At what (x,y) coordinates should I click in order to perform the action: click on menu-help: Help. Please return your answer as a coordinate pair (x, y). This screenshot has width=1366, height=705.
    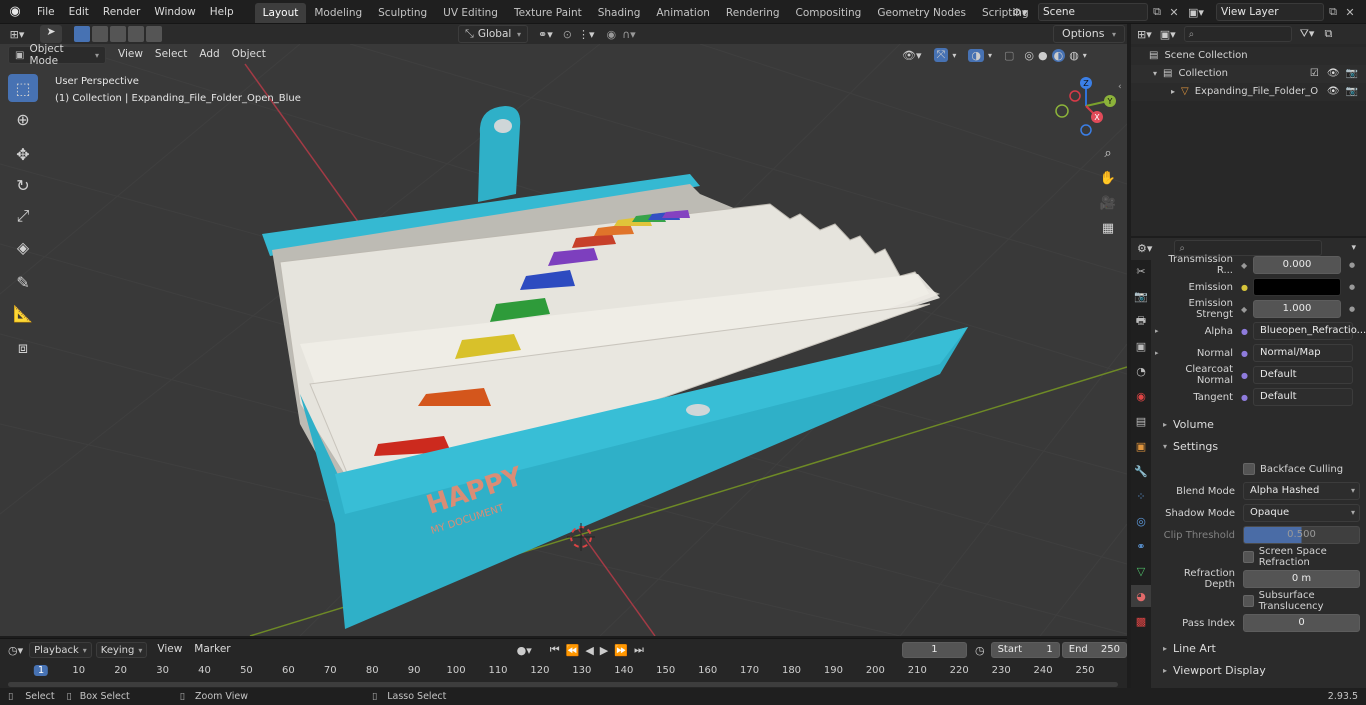
    Looking at the image, I should click on (222, 12).